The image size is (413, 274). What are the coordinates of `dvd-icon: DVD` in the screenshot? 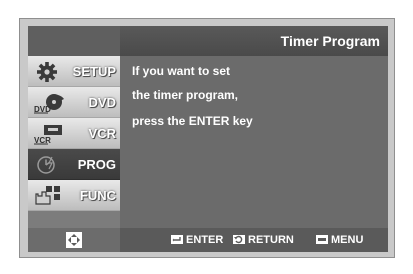 It's located at (49, 104).